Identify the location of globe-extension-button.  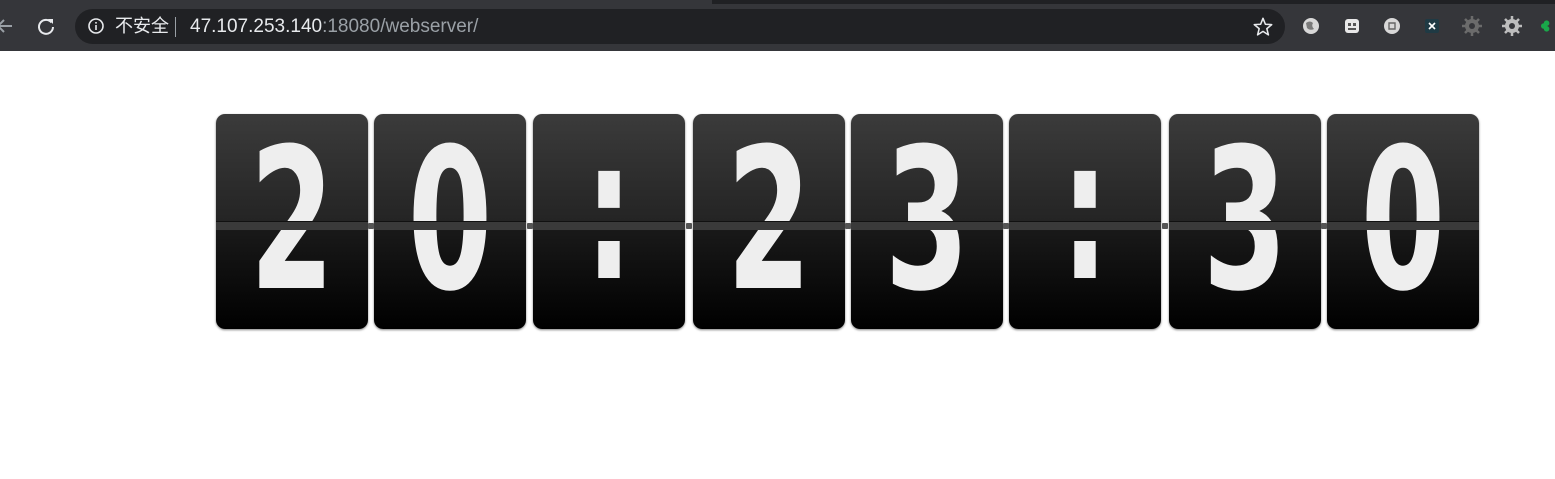
(1311, 26).